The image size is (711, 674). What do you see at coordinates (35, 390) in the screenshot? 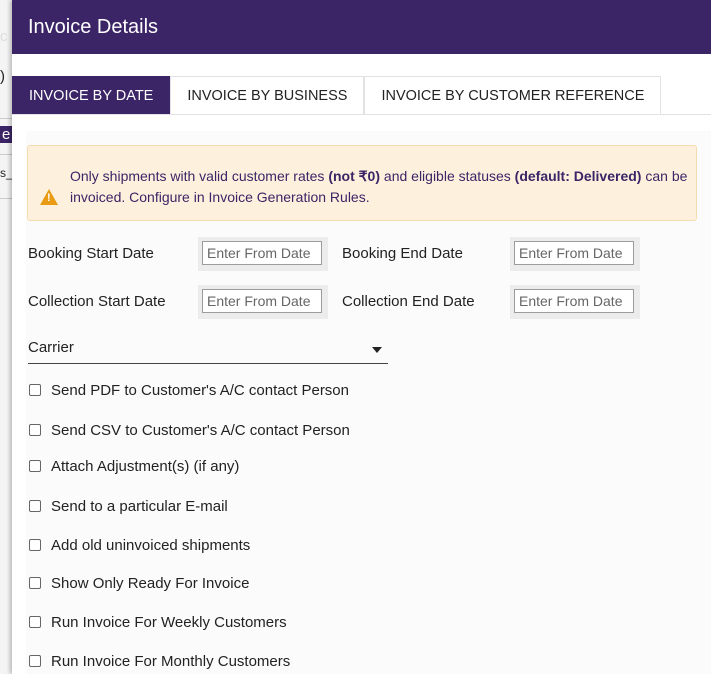
I see `send-pdf-checkbox` at bounding box center [35, 390].